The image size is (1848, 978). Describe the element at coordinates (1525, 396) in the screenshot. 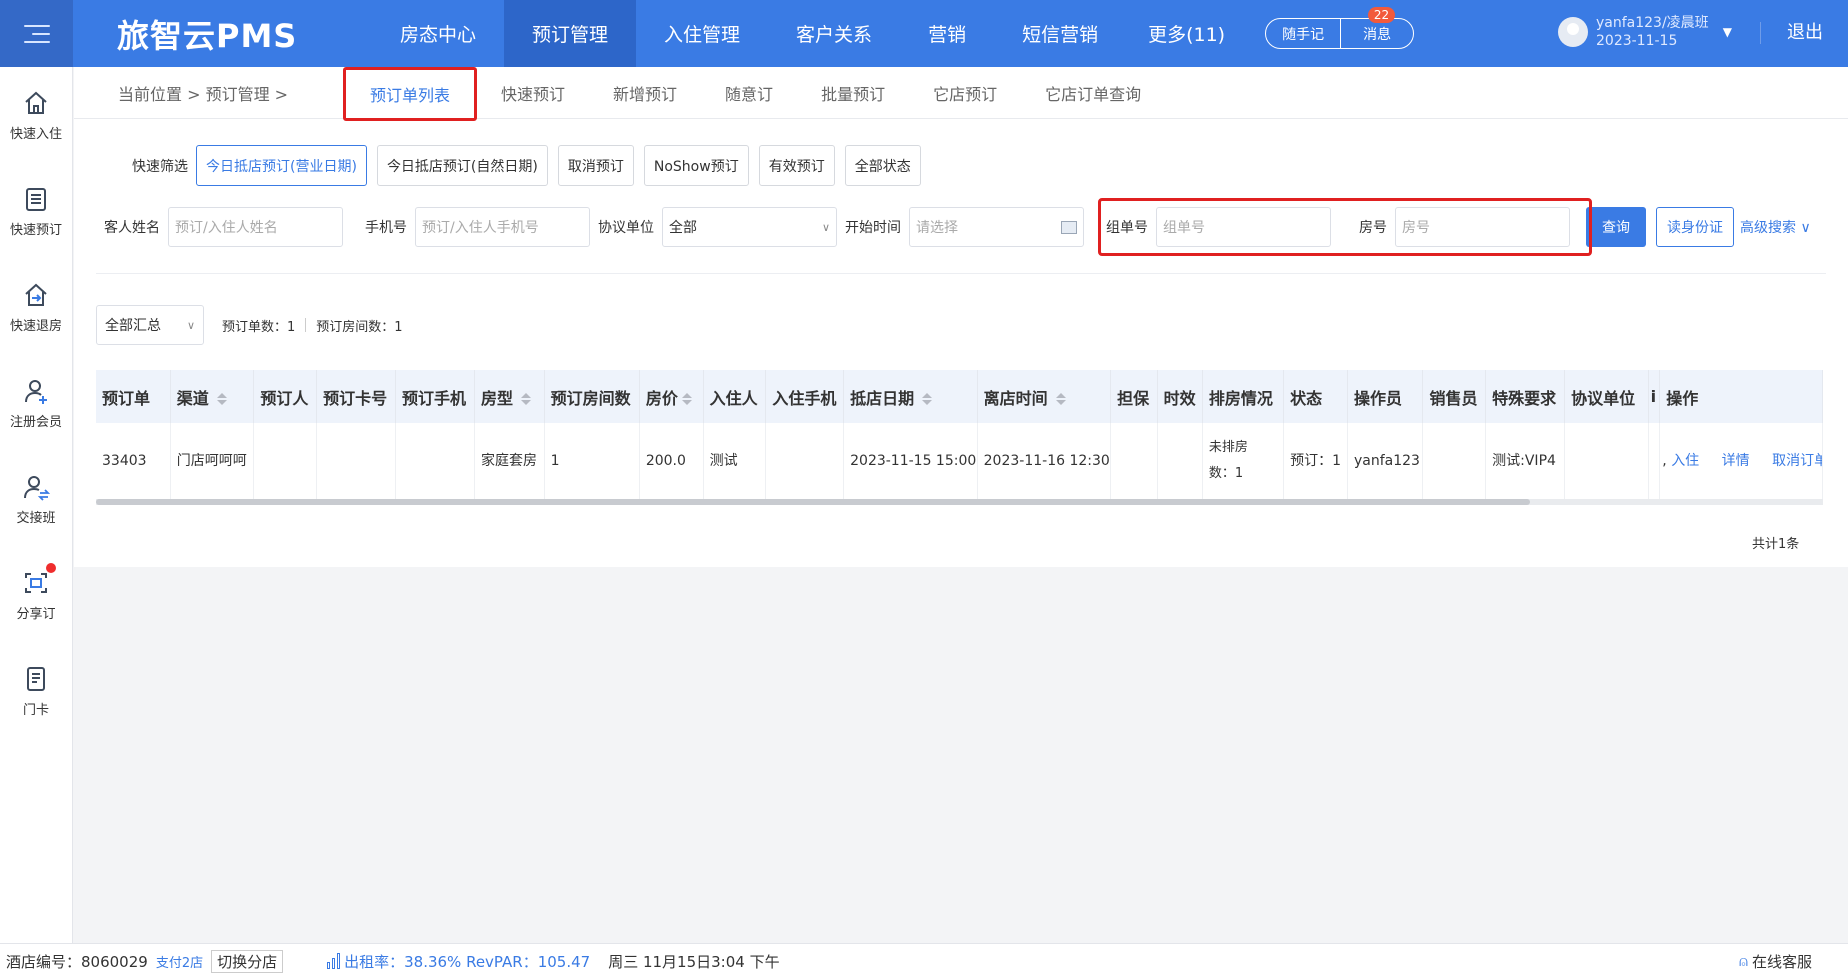

I see `col-special: 特殊要求` at that location.